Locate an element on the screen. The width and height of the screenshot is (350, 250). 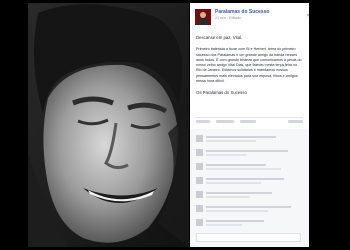
page-name-link: Paralamas do Sucesso is located at coordinates (242, 12).